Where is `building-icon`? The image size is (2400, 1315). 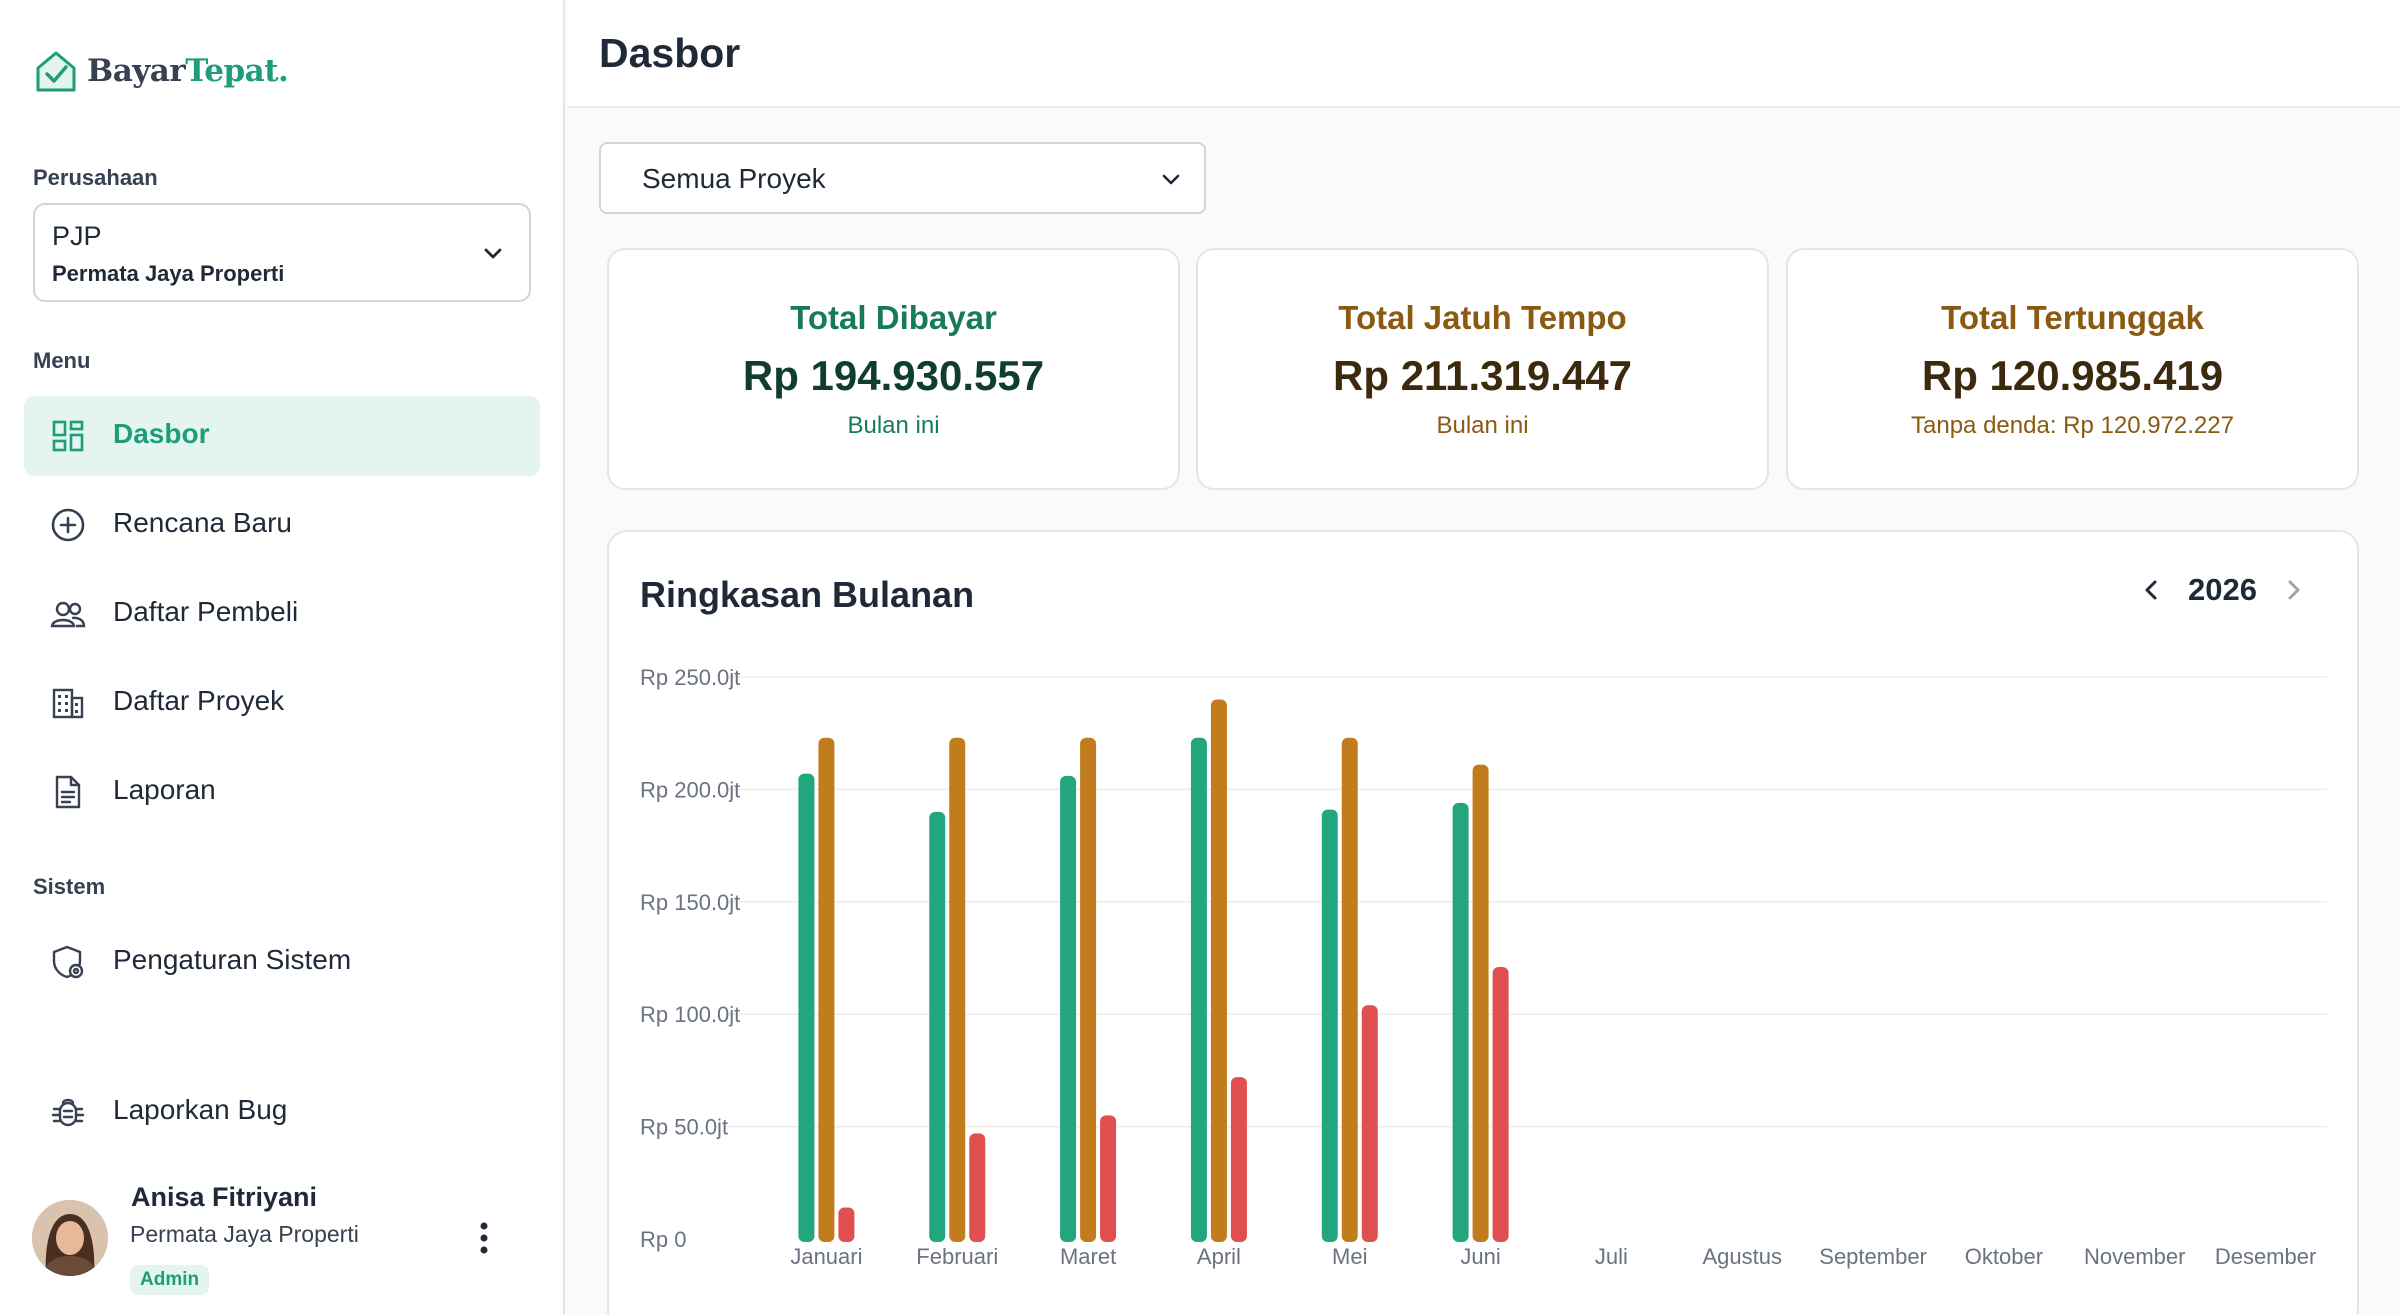 building-icon is located at coordinates (68, 703).